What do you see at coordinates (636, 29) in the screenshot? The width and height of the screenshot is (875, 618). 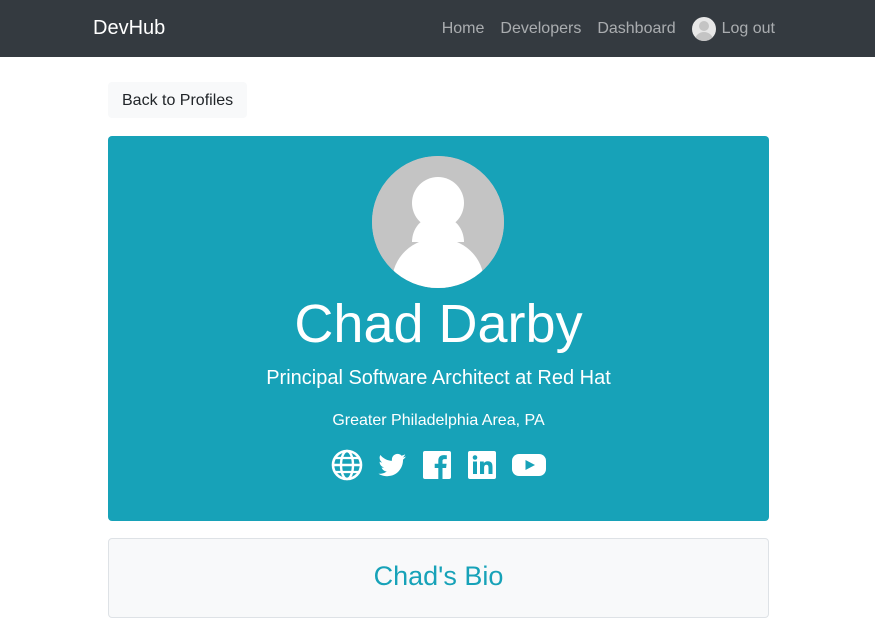 I see `nav-dashboard-link: Dashboard` at bounding box center [636, 29].